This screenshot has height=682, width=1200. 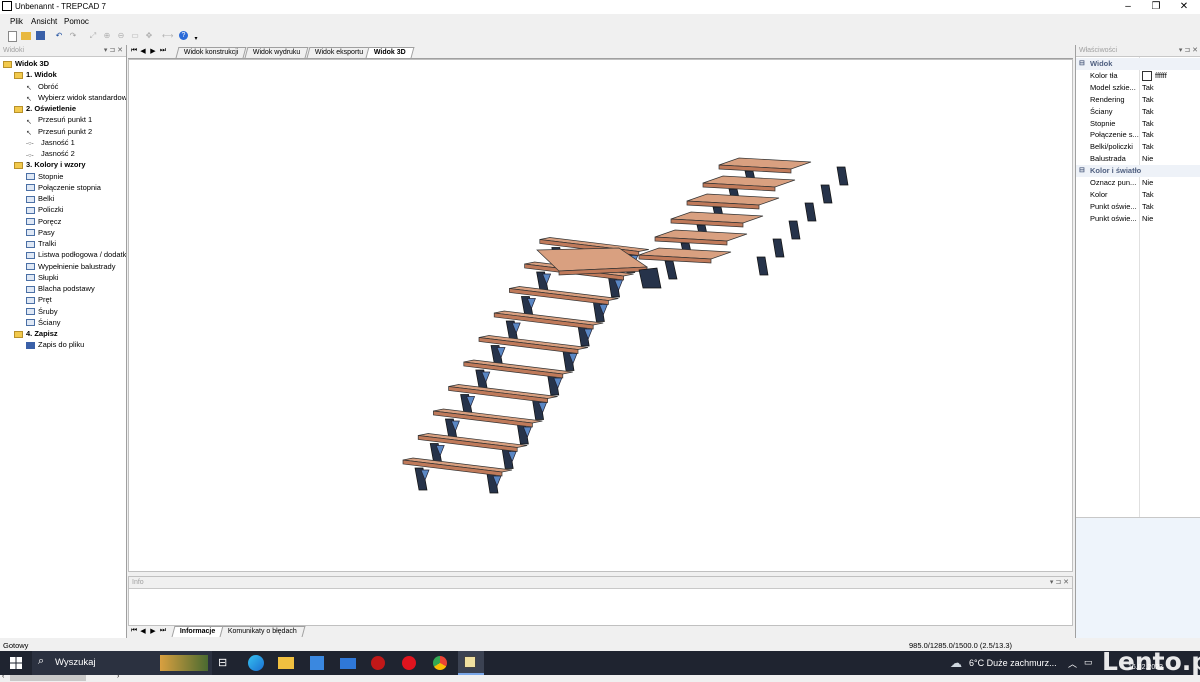 What do you see at coordinates (262, 631) in the screenshot?
I see `tab-komunikaty: Komunikaty o błędach` at bounding box center [262, 631].